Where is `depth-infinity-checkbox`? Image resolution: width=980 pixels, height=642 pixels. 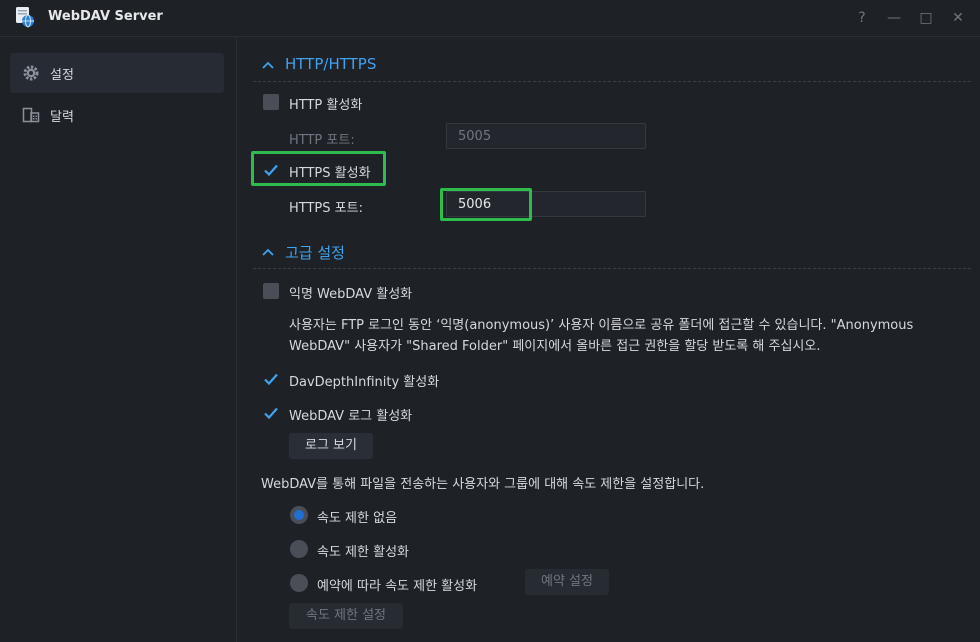 depth-infinity-checkbox is located at coordinates (271, 379).